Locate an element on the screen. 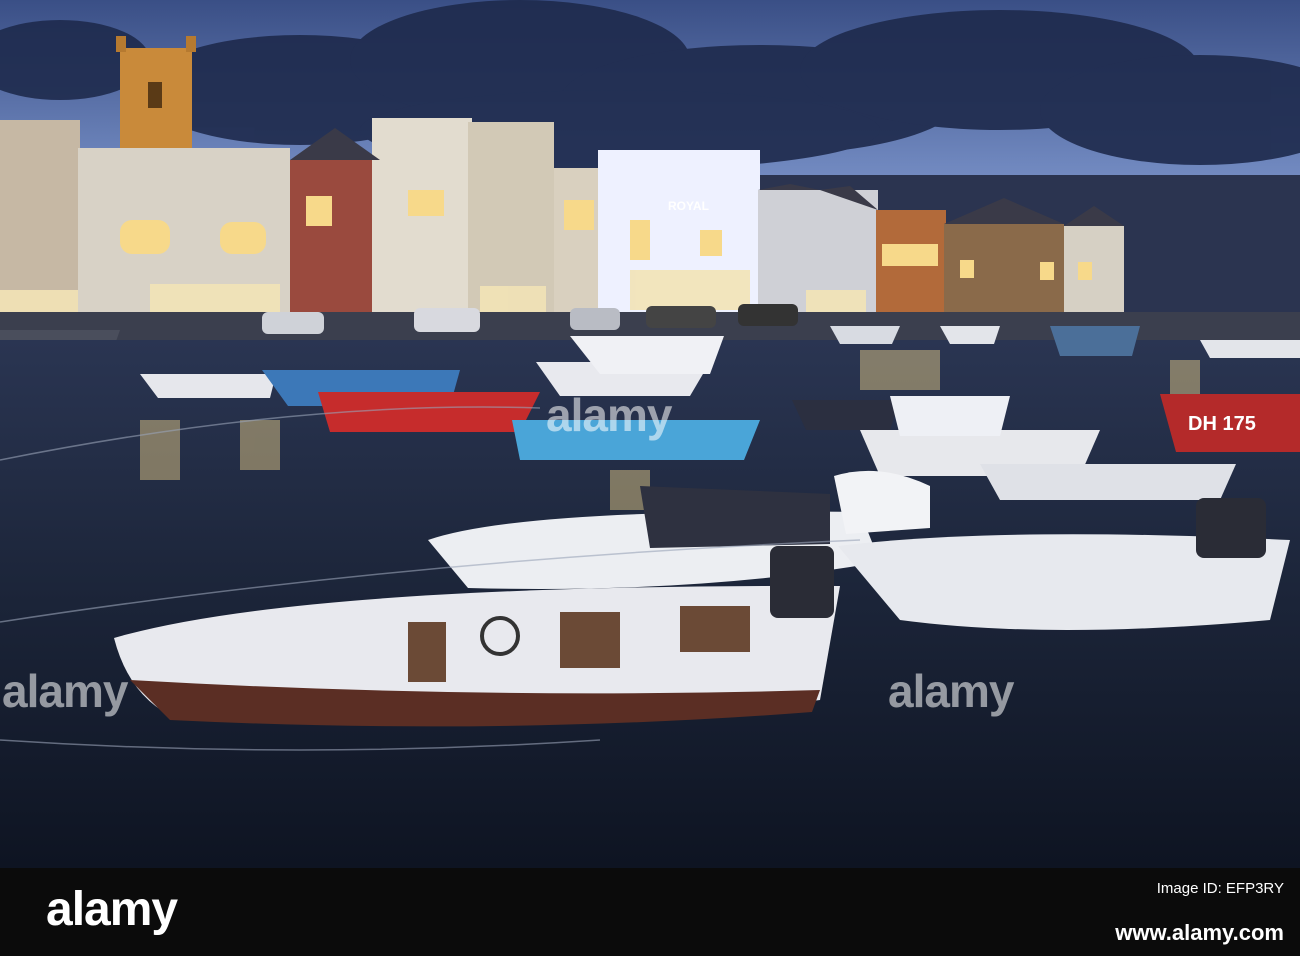 This screenshot has width=1300, height=956. footer-bar: alamy Image ID: EFP3RY www.alamy.com is located at coordinates (650, 912).